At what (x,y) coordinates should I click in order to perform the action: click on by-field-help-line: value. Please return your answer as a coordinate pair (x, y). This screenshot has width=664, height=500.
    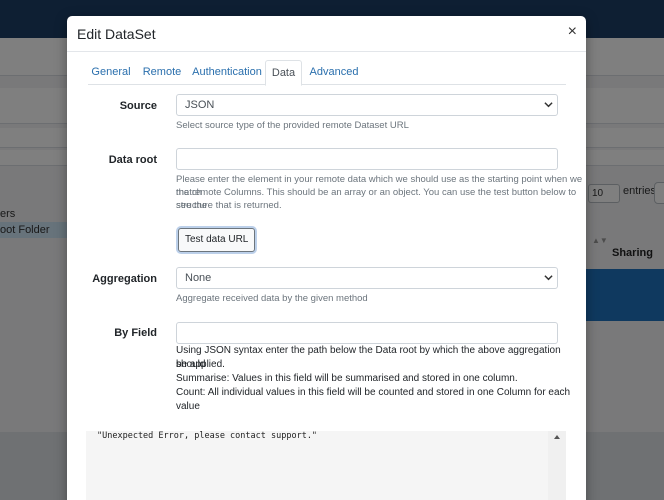
    Looking at the image, I should click on (188, 406).